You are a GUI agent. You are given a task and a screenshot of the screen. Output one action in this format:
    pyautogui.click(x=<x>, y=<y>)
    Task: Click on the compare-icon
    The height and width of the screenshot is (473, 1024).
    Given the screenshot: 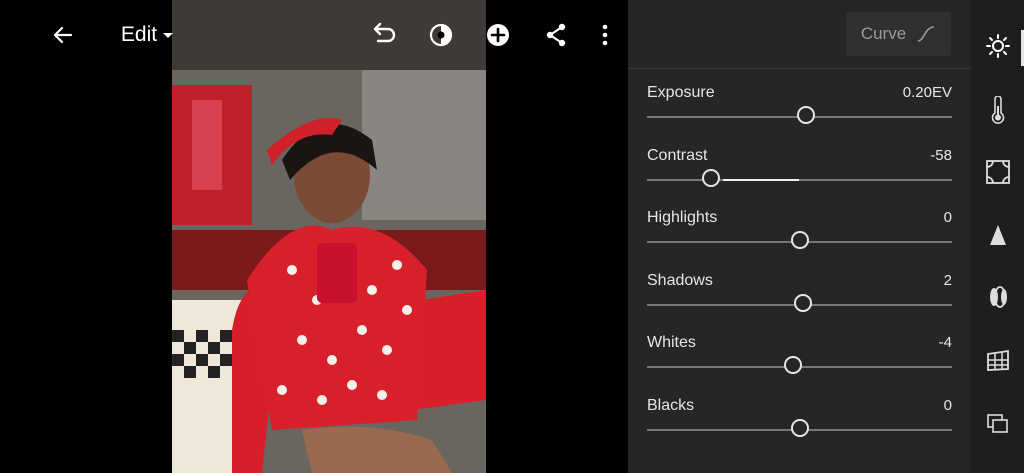 What is the action you would take?
    pyautogui.click(x=441, y=35)
    